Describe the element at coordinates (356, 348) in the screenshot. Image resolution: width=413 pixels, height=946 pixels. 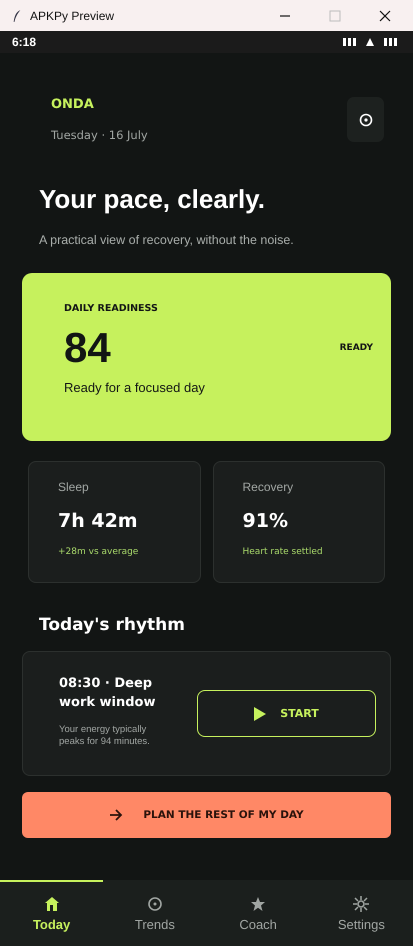
I see `readiness-status: READY` at that location.